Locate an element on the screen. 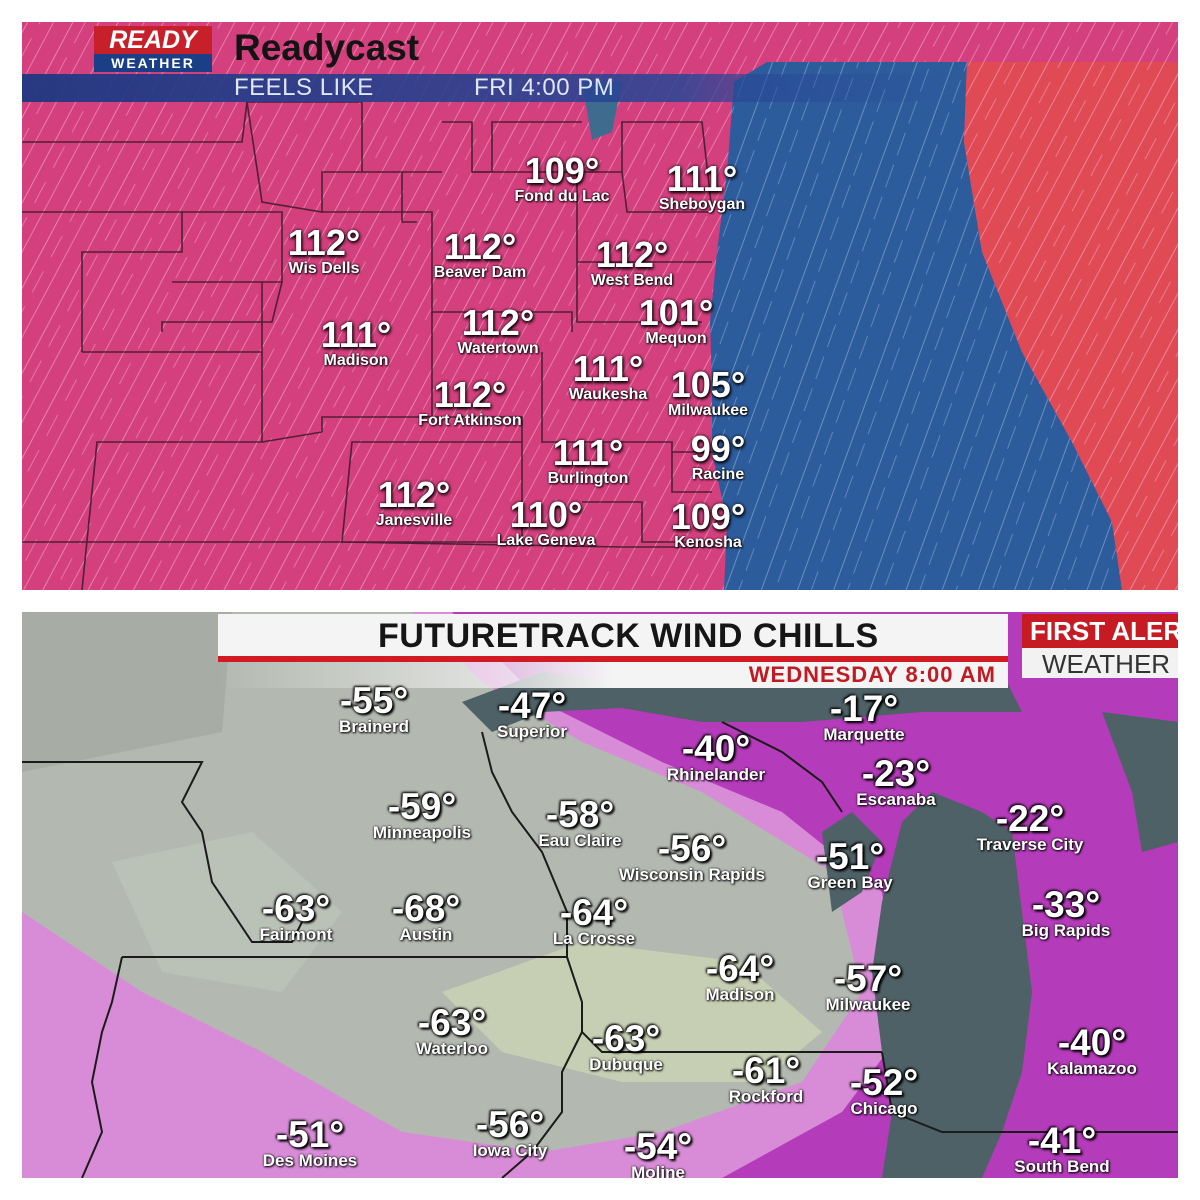  city-name: Superior is located at coordinates (532, 731).